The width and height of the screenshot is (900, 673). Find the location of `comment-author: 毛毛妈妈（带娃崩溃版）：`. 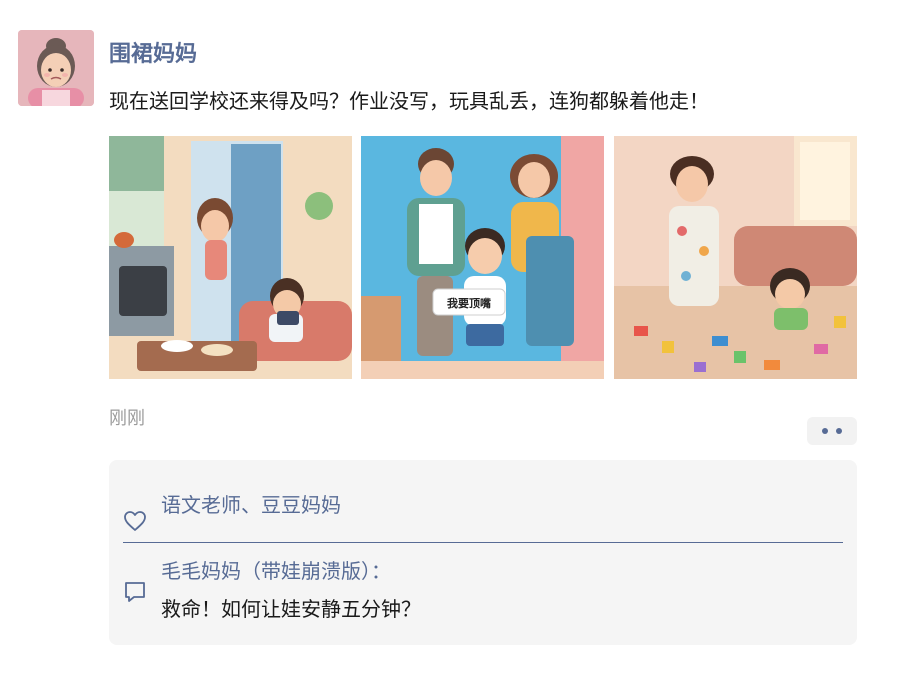

comment-author: 毛毛妈妈（带娃崩溃版）： is located at coordinates (276, 571).